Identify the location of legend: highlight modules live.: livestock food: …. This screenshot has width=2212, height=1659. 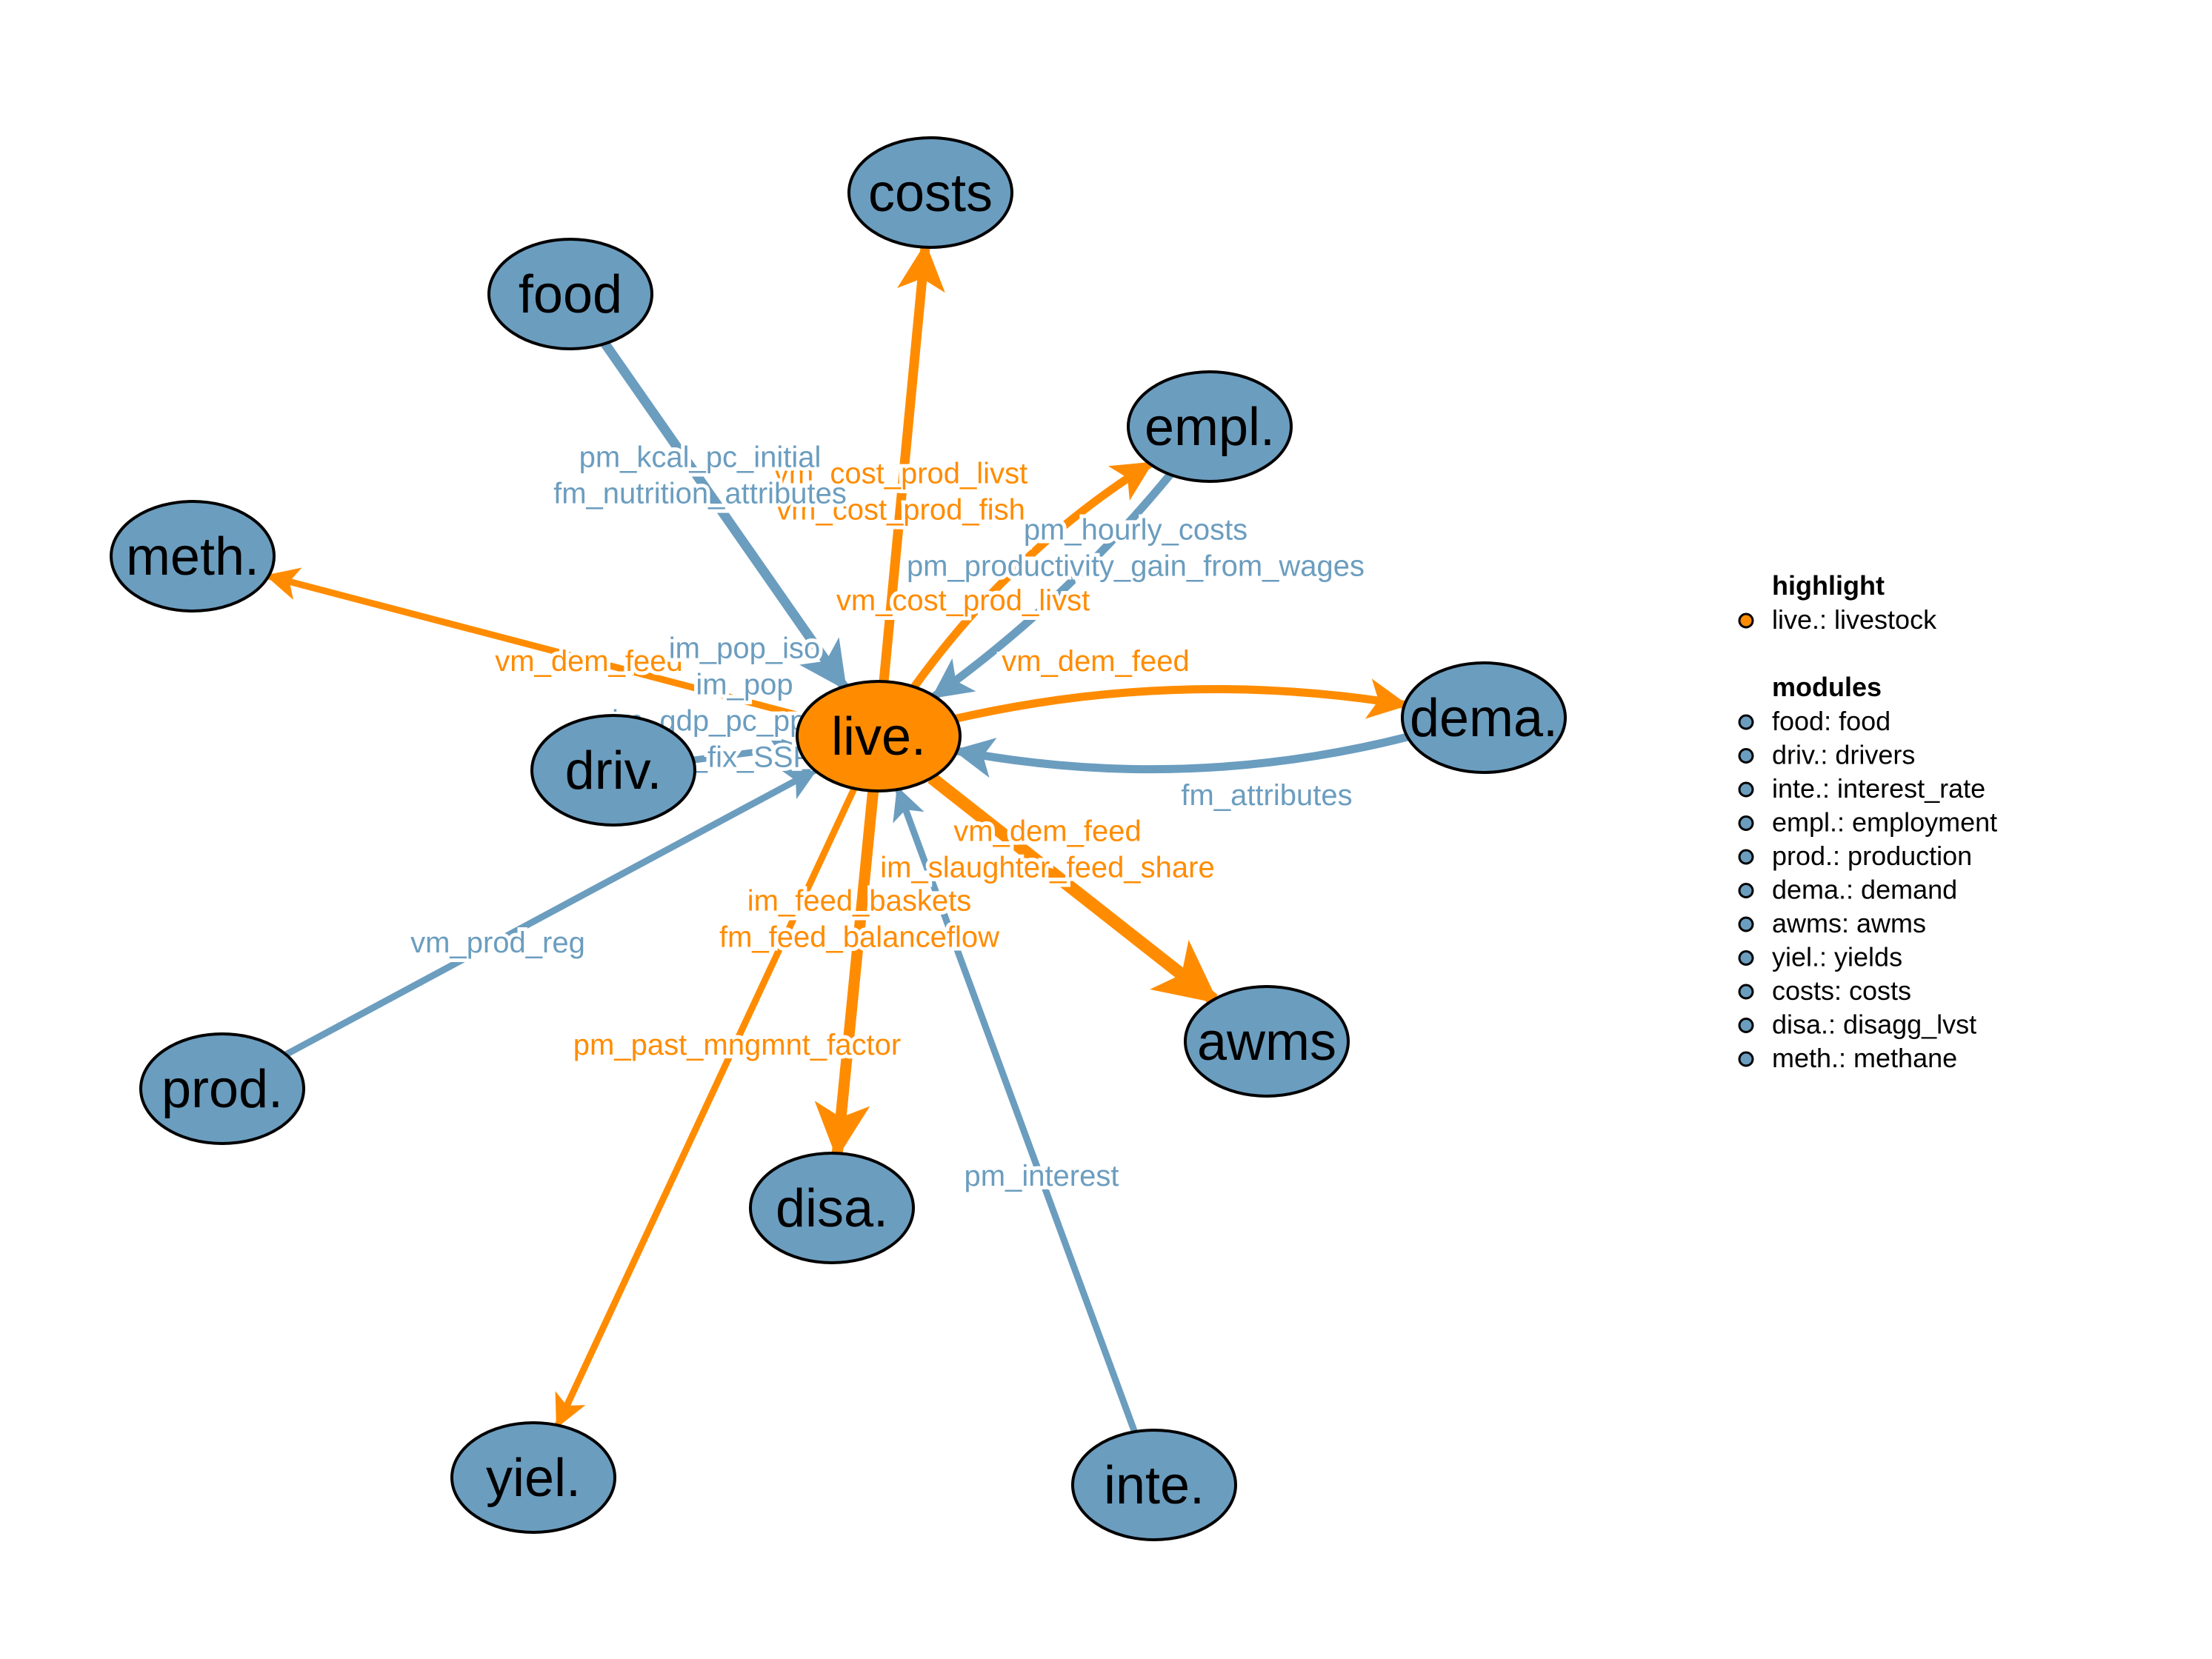
(1867, 821).